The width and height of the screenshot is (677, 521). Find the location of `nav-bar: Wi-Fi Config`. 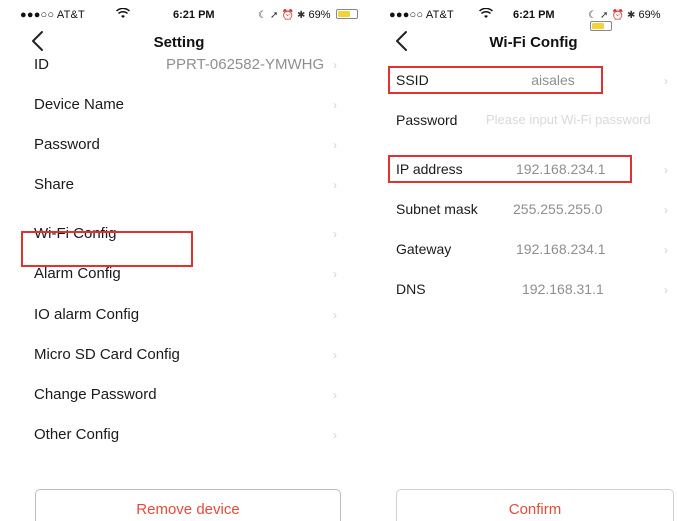

nav-bar: Wi-Fi Config is located at coordinates (523, 43).